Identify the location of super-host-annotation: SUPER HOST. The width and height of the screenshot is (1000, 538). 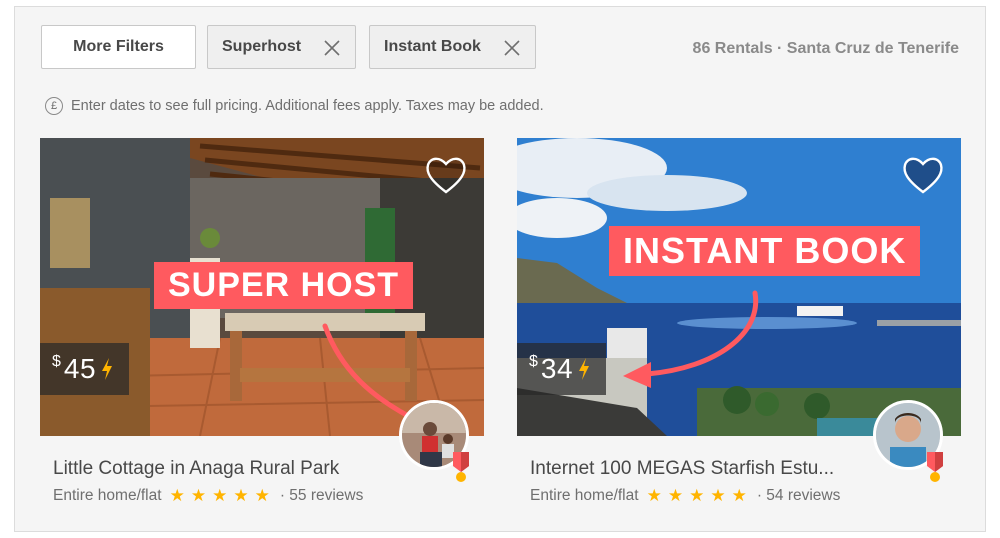
(284, 285).